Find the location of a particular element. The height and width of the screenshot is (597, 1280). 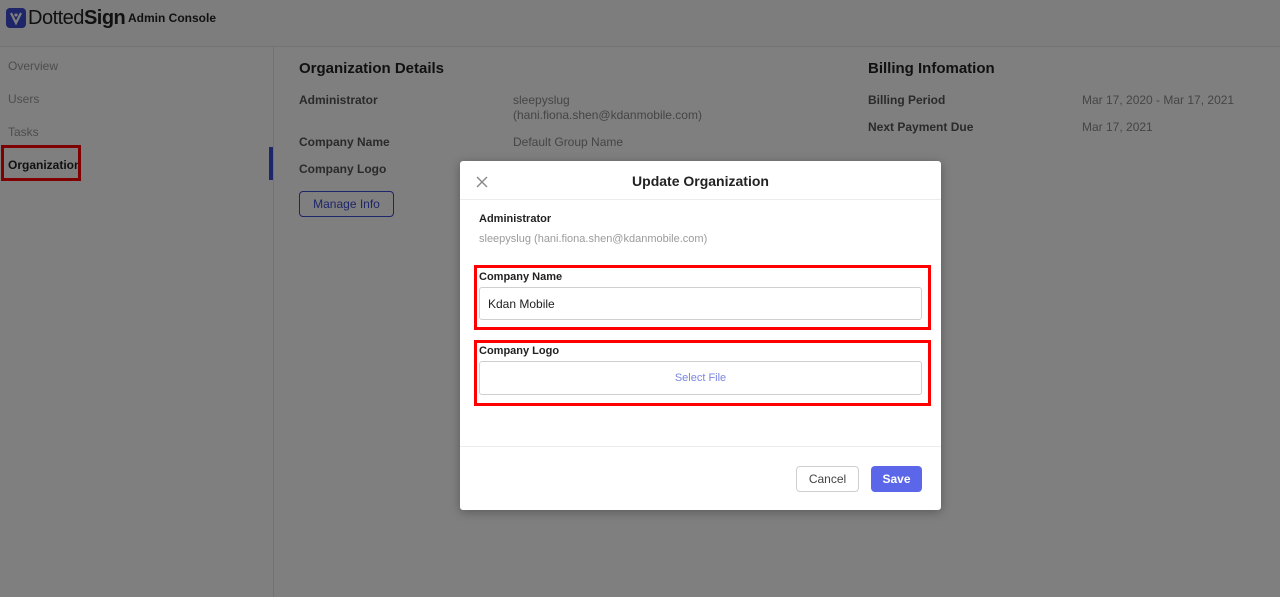

modal-title: Update Organization is located at coordinates (700, 181).